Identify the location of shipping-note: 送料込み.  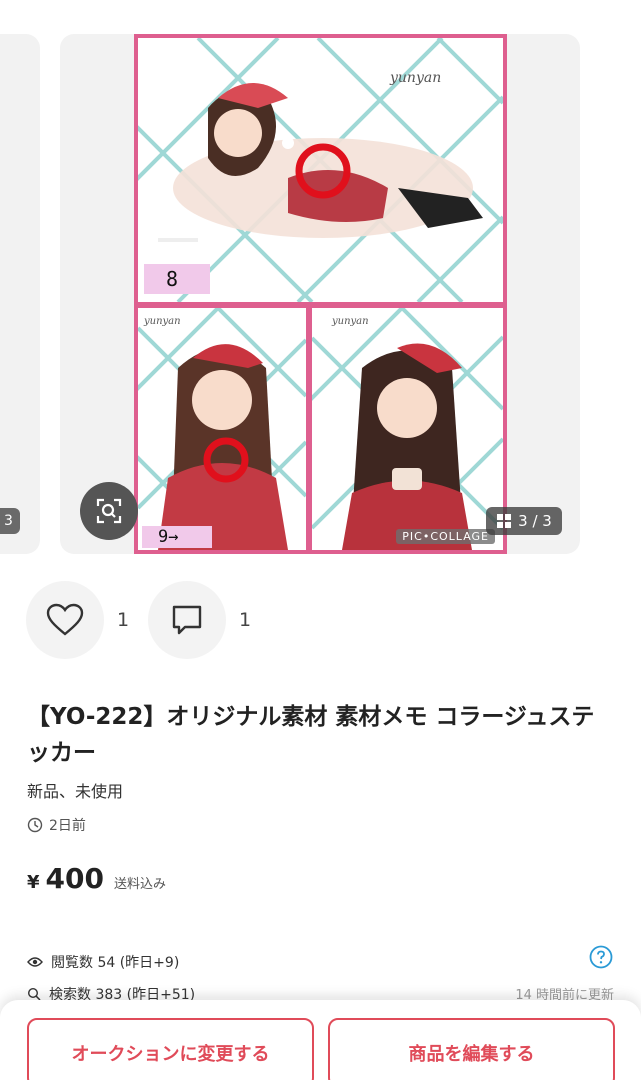
(139, 884).